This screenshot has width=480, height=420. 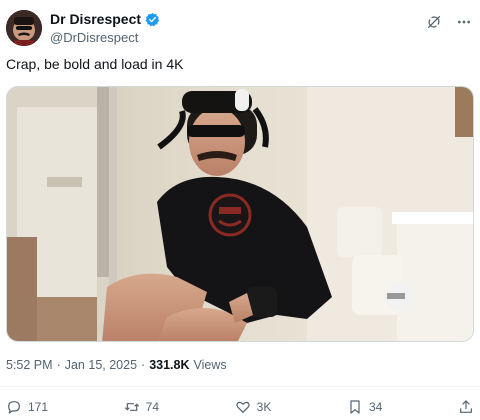 I want to click on retweet-count: 74, so click(x=152, y=407).